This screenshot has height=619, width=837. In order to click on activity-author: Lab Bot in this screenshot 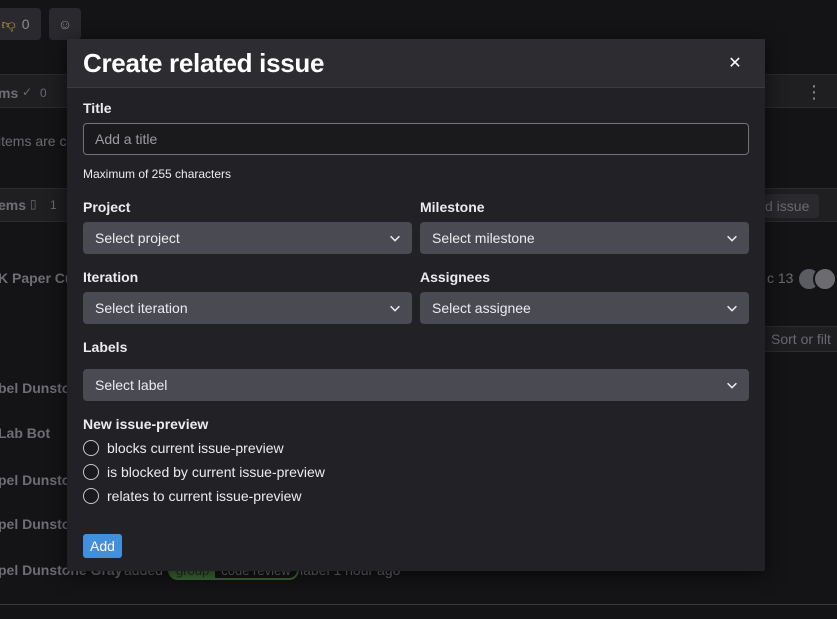, I will do `click(25, 433)`.